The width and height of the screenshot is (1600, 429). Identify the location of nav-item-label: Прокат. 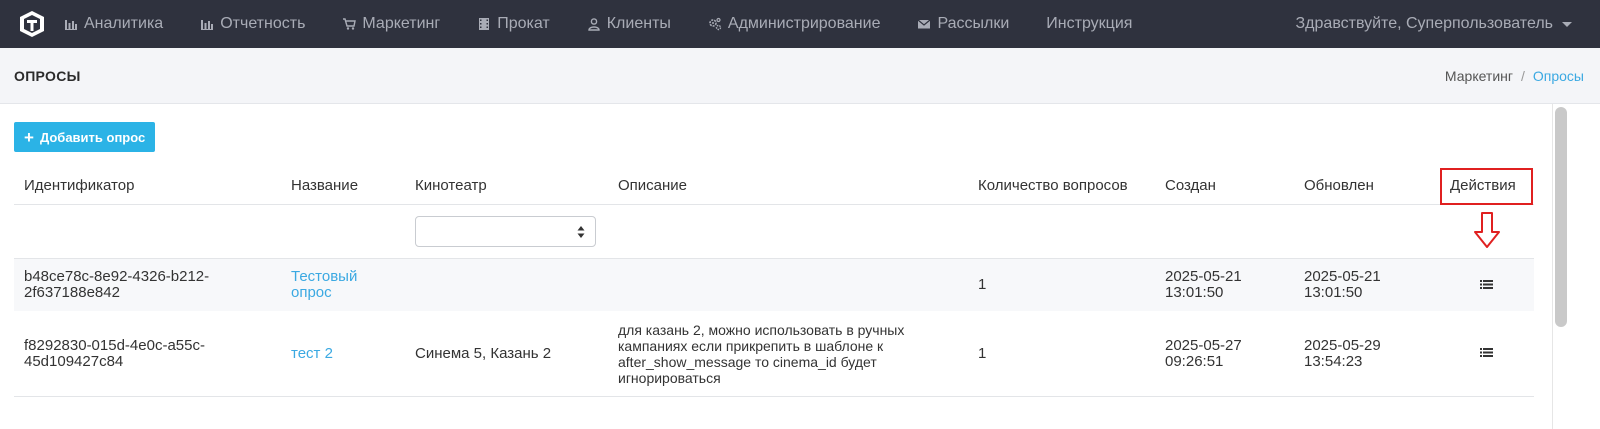
(523, 23).